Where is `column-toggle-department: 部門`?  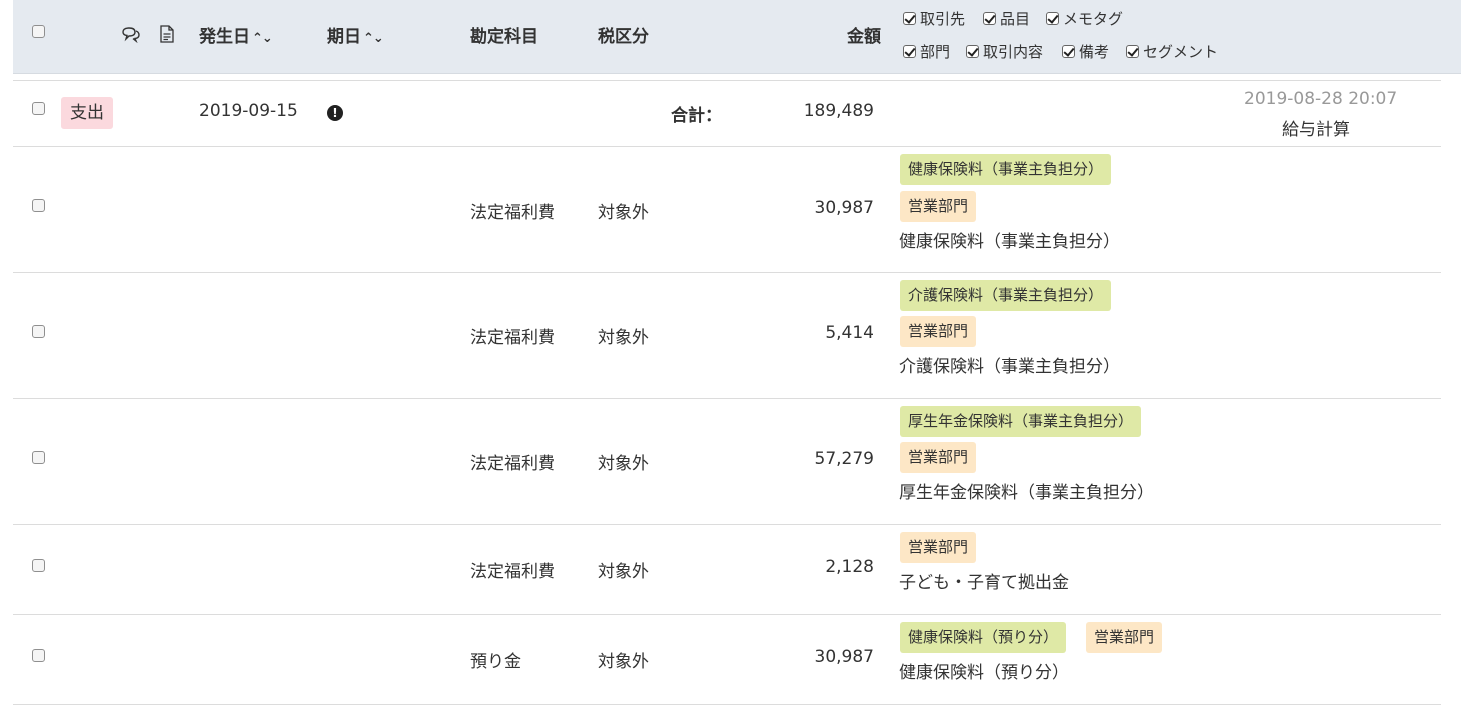
column-toggle-department: 部門 is located at coordinates (926, 51).